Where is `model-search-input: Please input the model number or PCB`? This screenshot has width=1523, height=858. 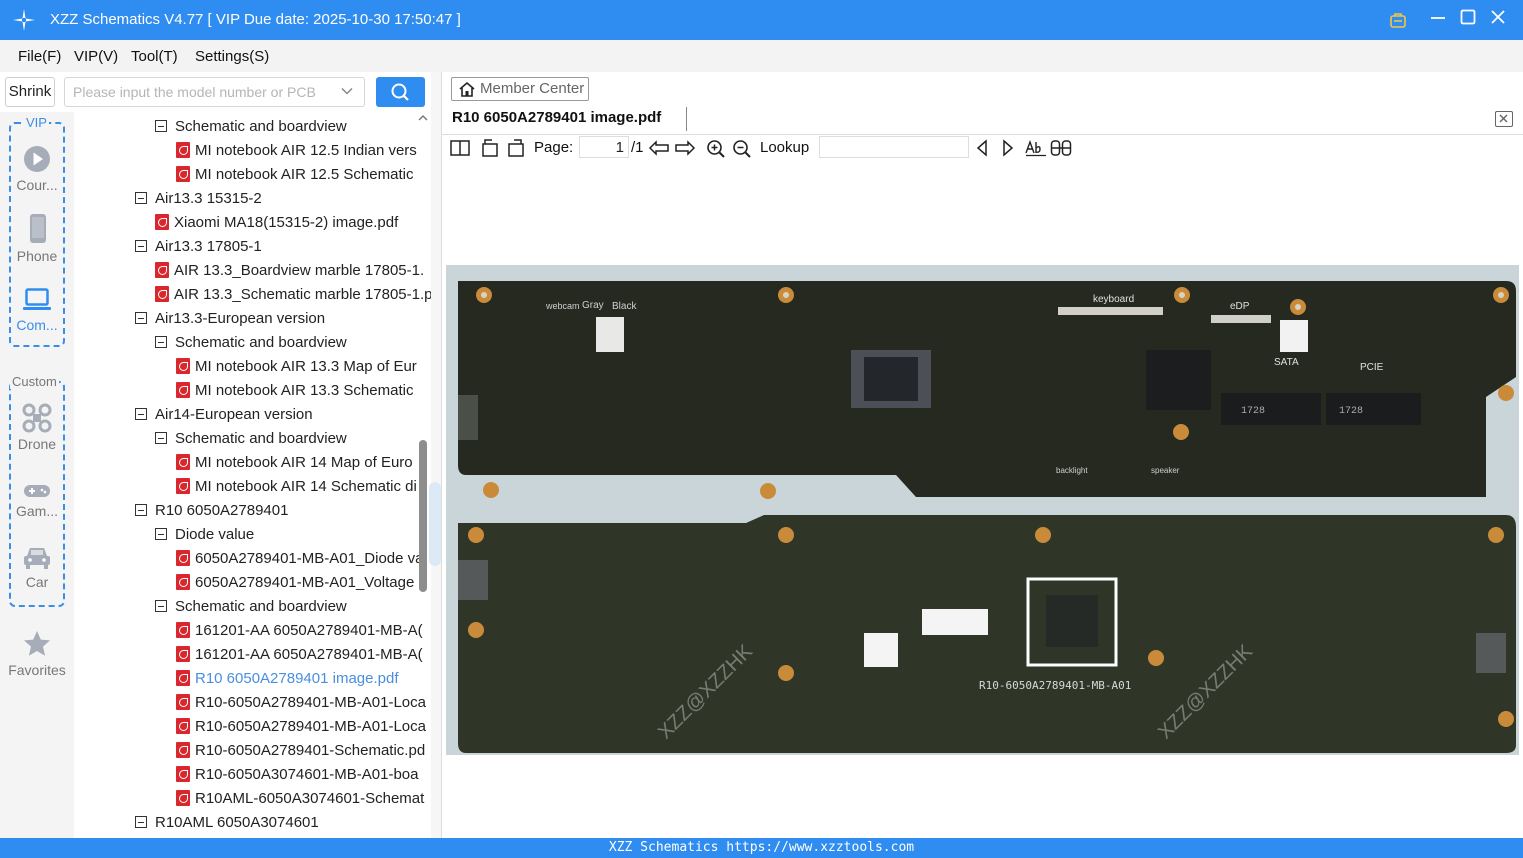 model-search-input: Please input the model number or PCB is located at coordinates (214, 92).